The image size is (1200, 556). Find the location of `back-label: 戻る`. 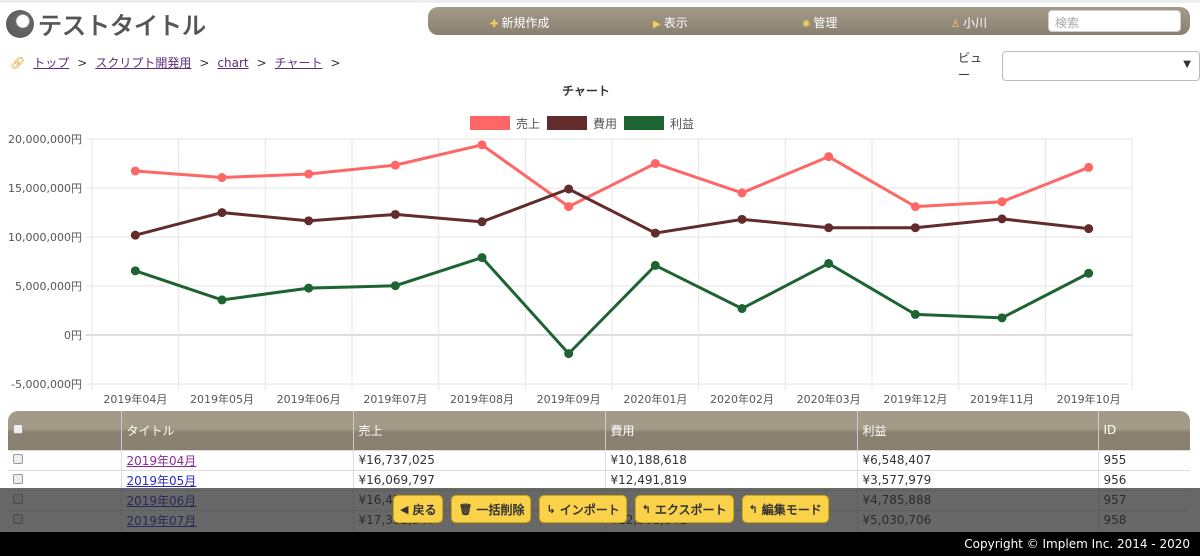

back-label: 戻る is located at coordinates (424, 509).